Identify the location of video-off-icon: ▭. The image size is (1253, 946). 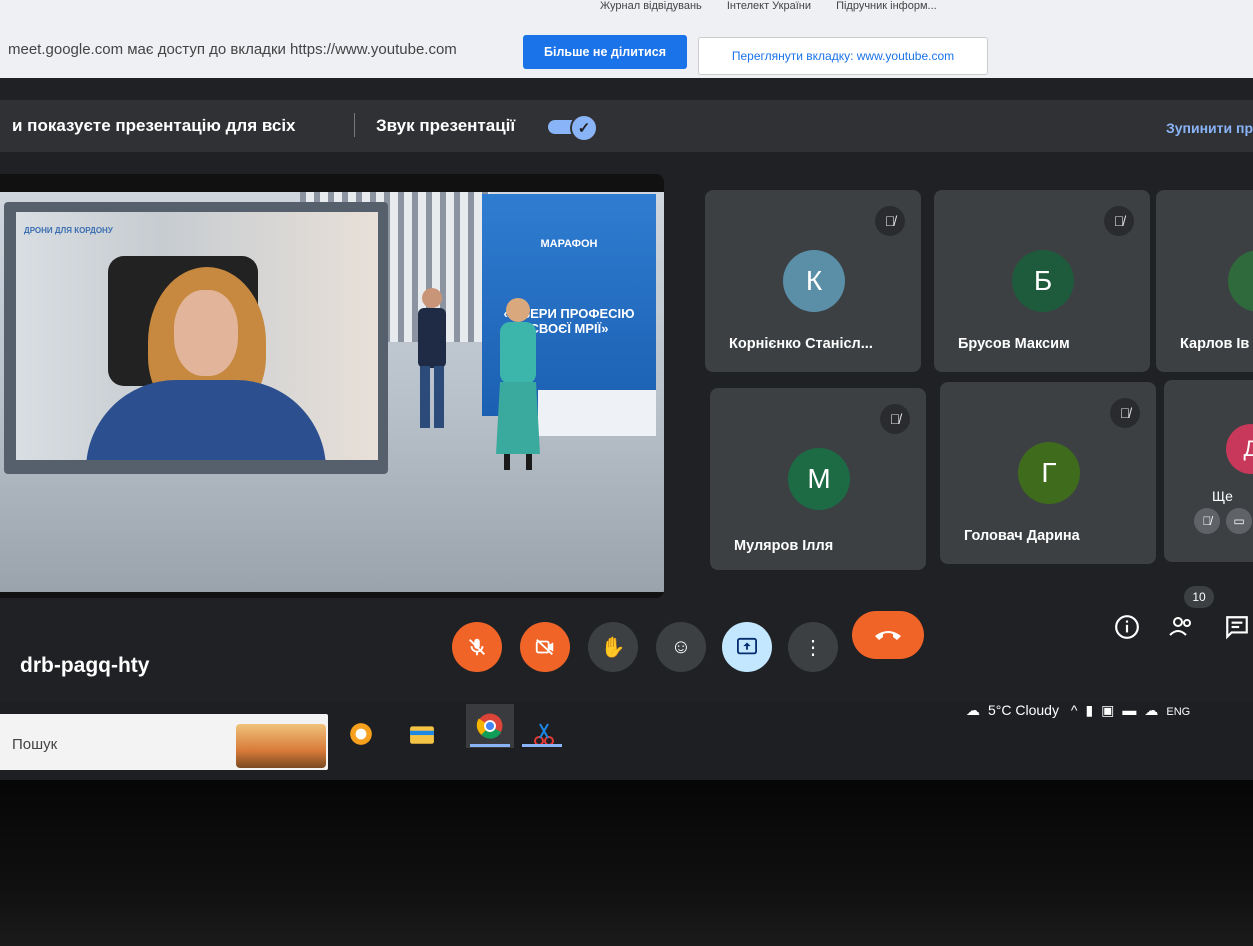
(1239, 521).